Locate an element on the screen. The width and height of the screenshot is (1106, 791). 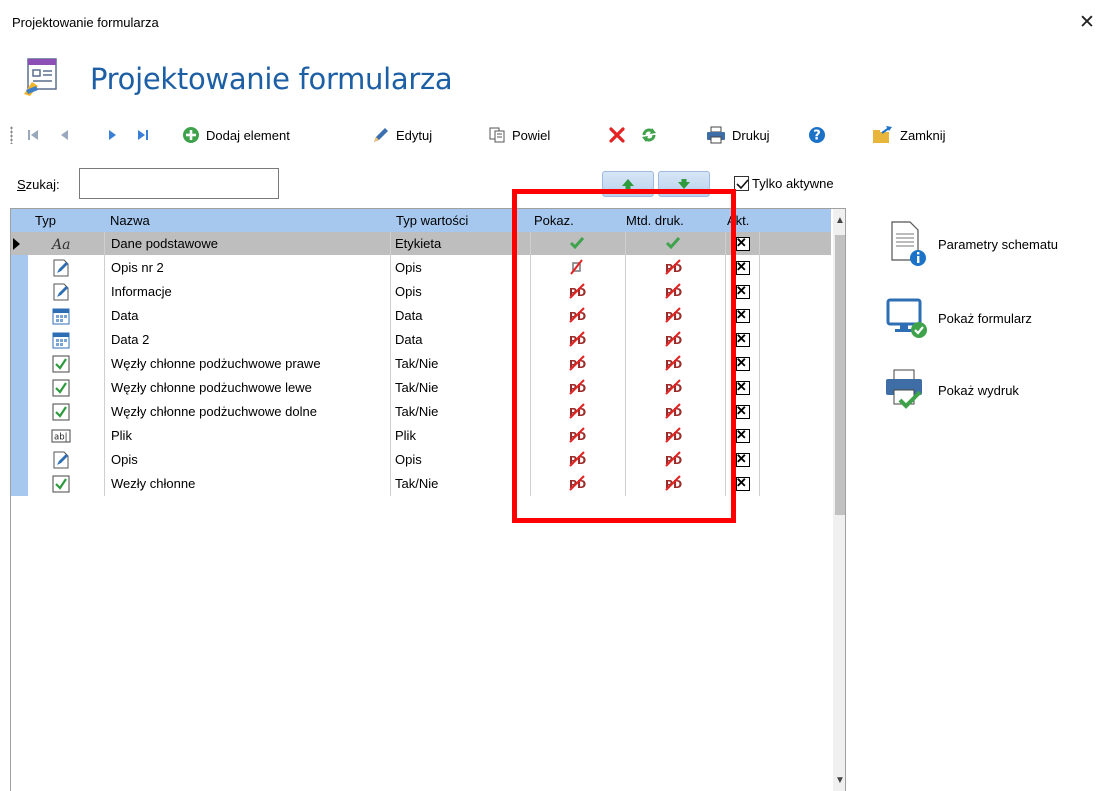
refresh-icon is located at coordinates (649, 135).